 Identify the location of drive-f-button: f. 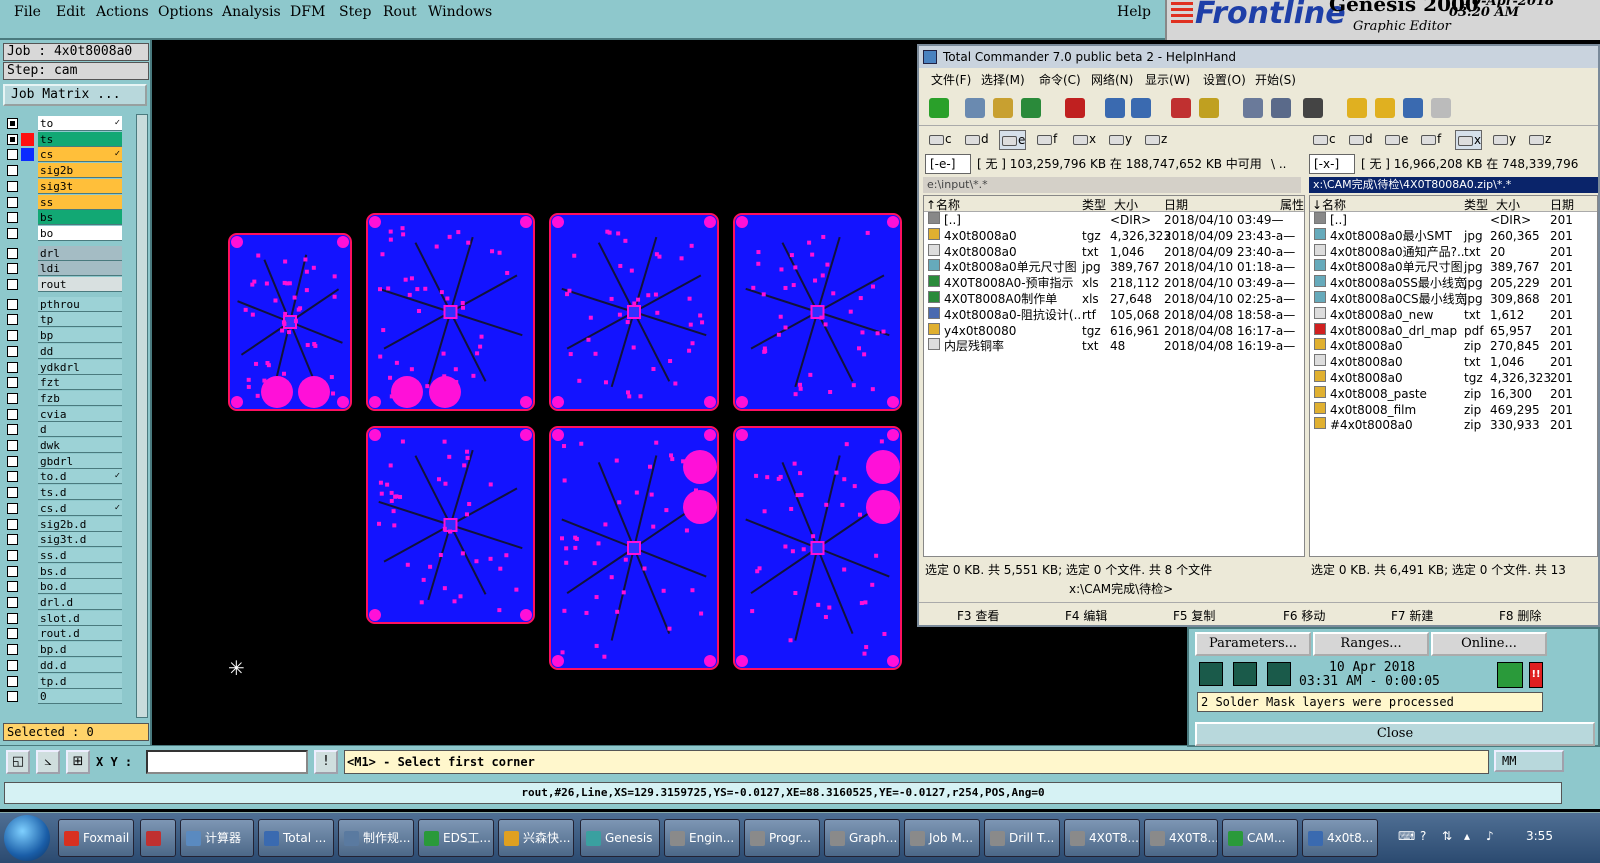
(1046, 140).